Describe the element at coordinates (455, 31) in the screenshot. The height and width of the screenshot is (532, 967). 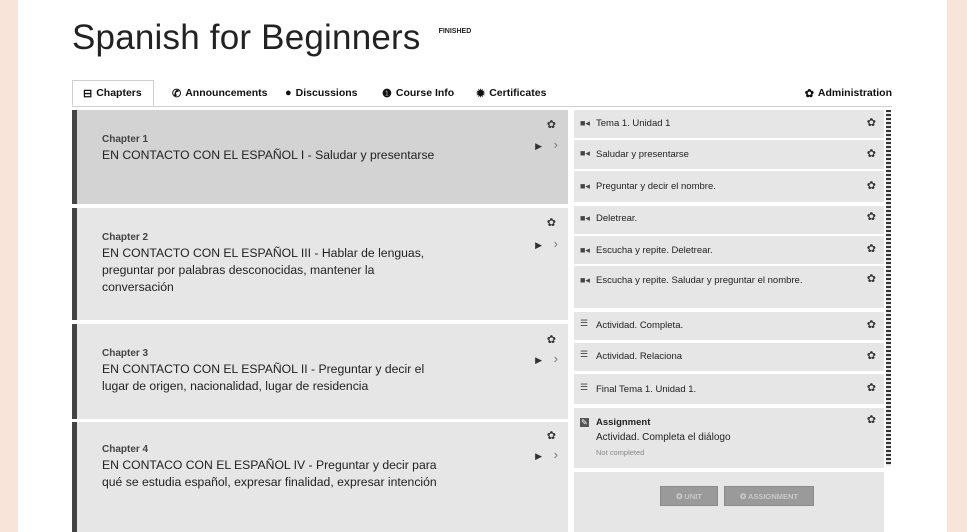
I see `status-badge: FINISHED` at that location.